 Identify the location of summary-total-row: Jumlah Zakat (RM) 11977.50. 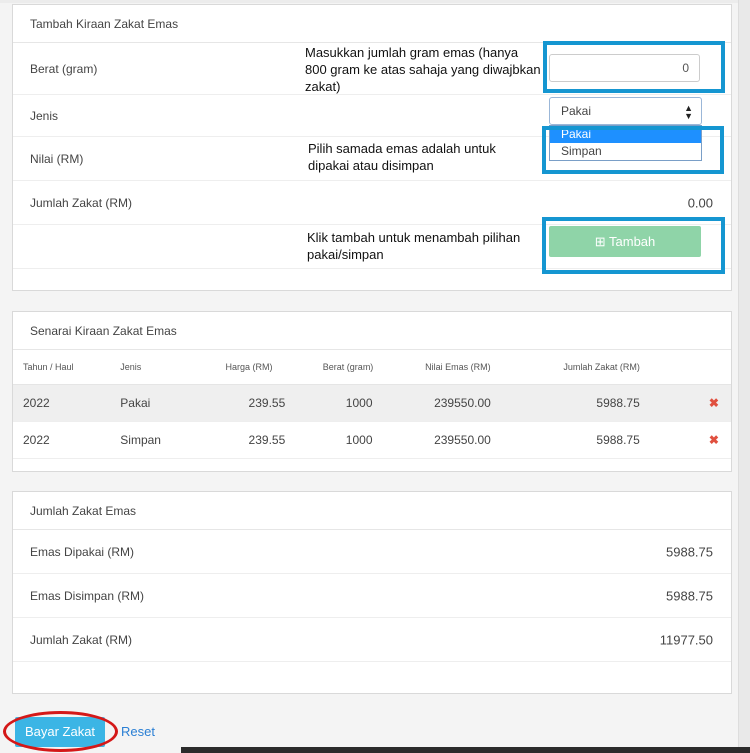
(372, 640).